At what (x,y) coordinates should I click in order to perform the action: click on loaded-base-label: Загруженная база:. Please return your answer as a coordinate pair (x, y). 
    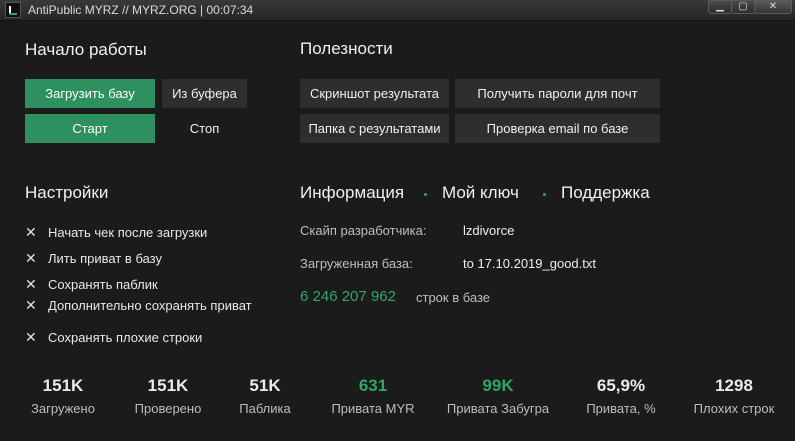
    Looking at the image, I should click on (356, 263).